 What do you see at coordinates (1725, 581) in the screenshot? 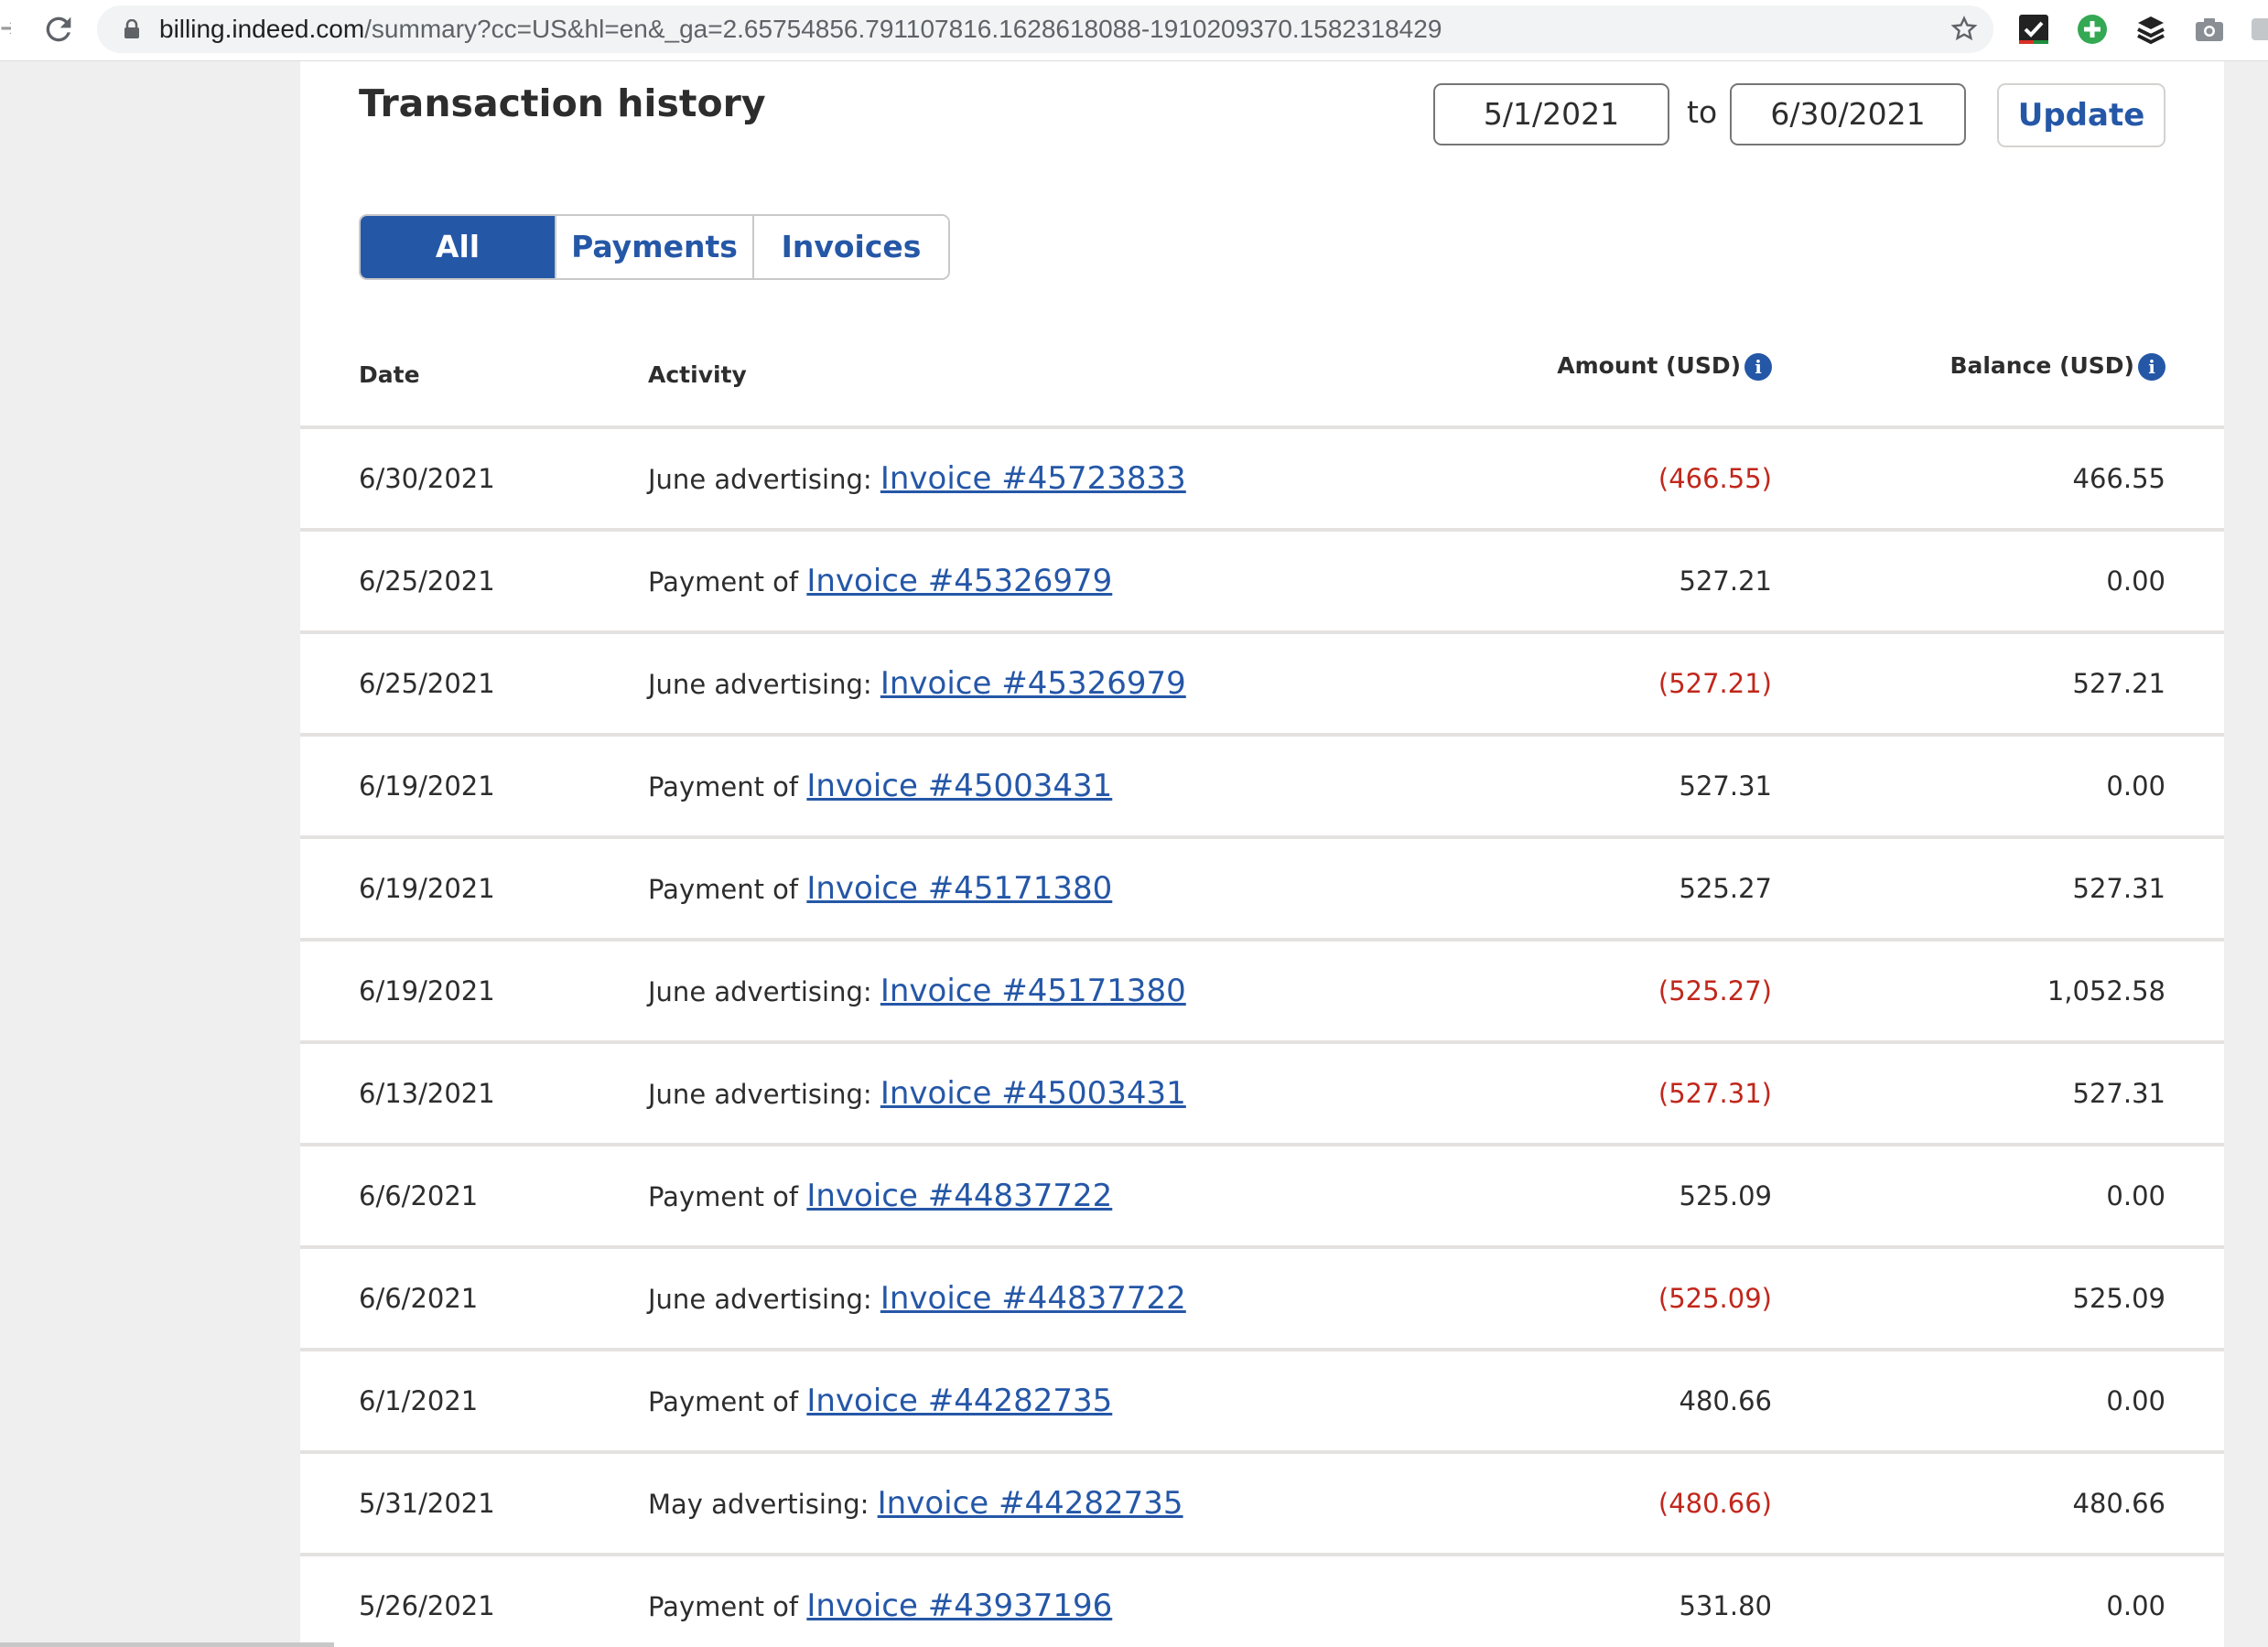
I see `transaction-amount: 527.21` at bounding box center [1725, 581].